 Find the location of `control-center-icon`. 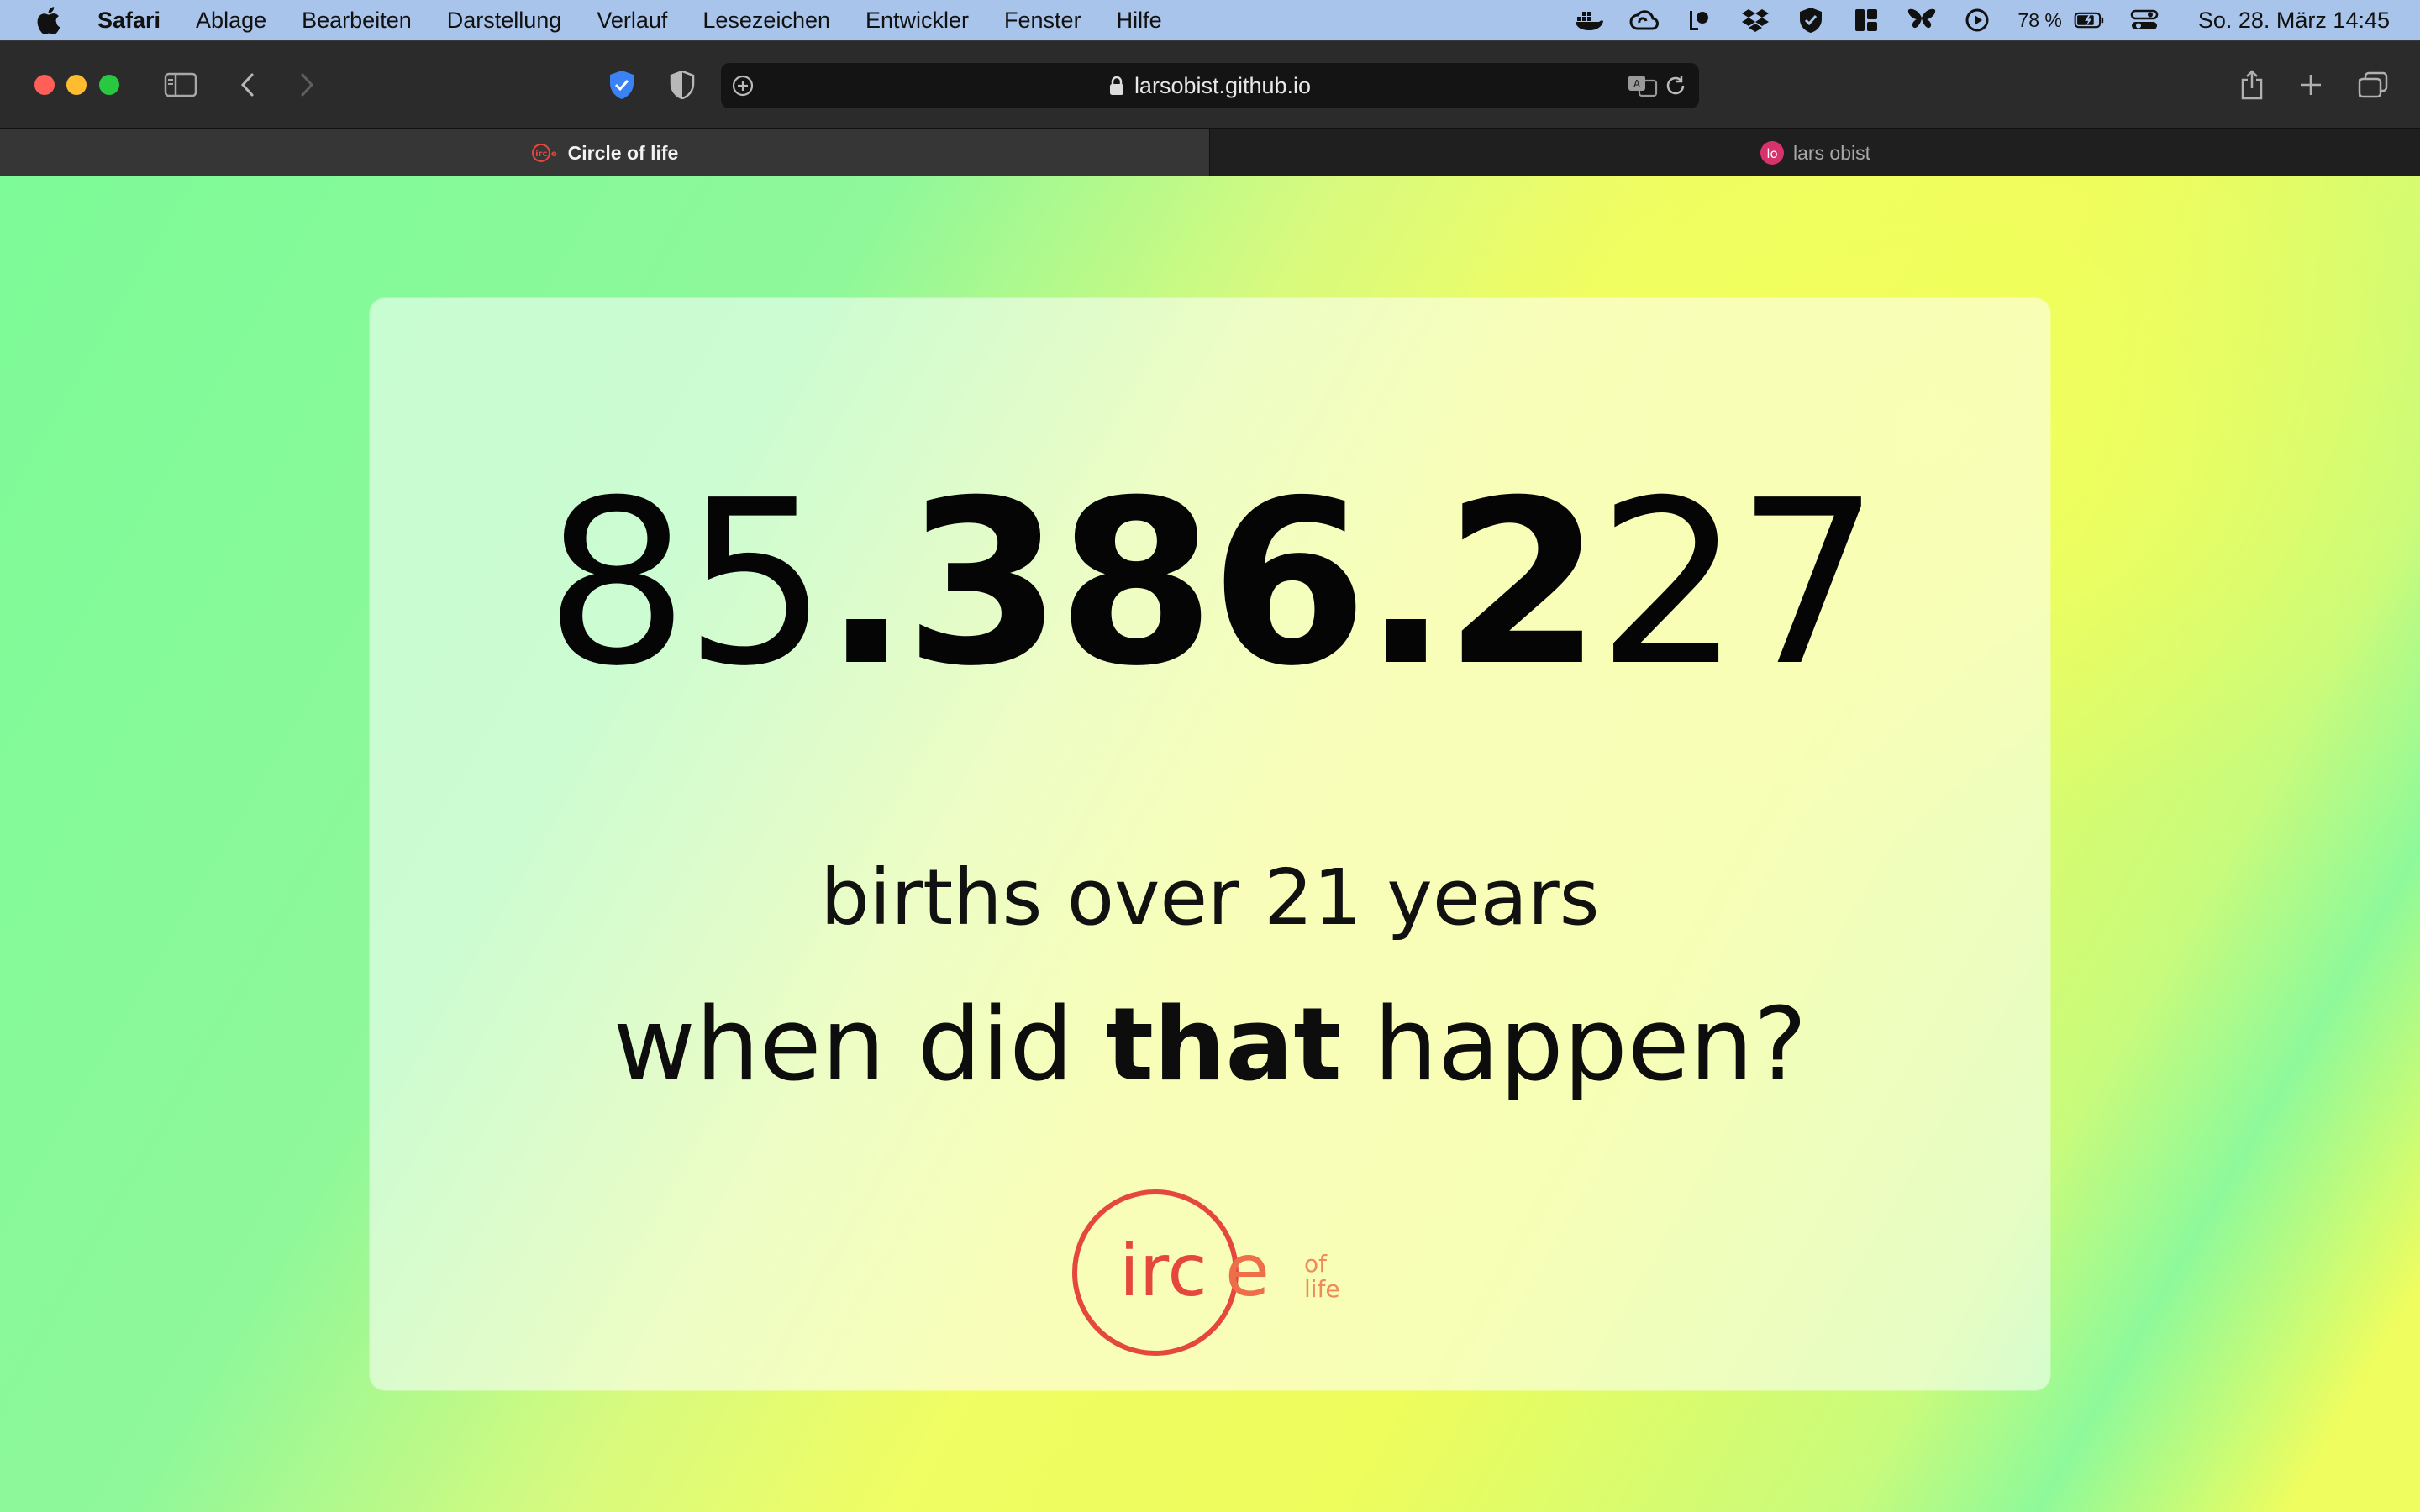

control-center-icon is located at coordinates (2145, 20).